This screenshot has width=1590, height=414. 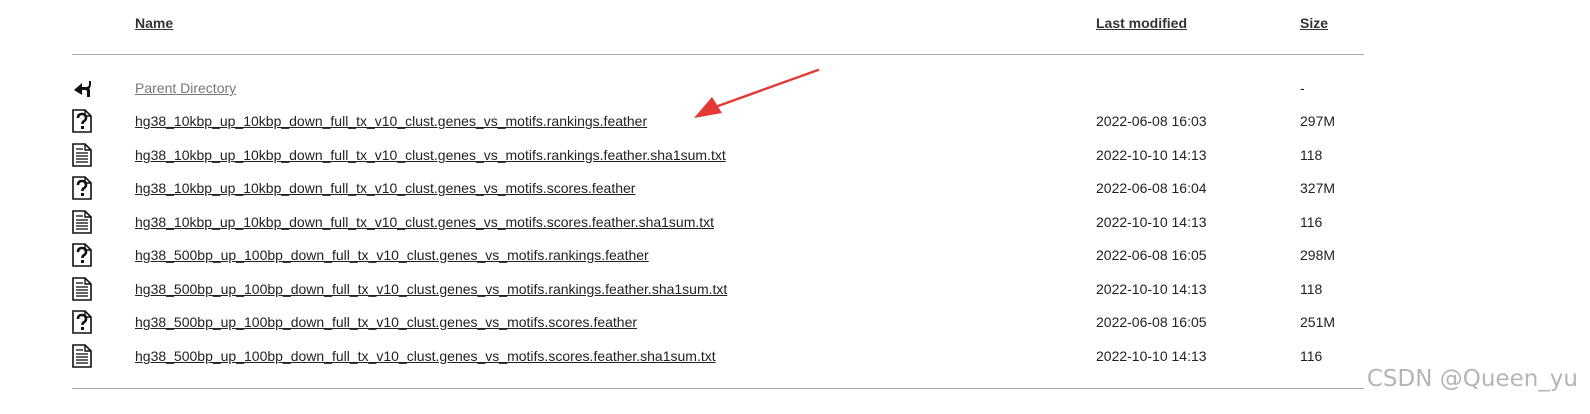 I want to click on watermark: CSDN @Queen_yu, so click(x=1472, y=379).